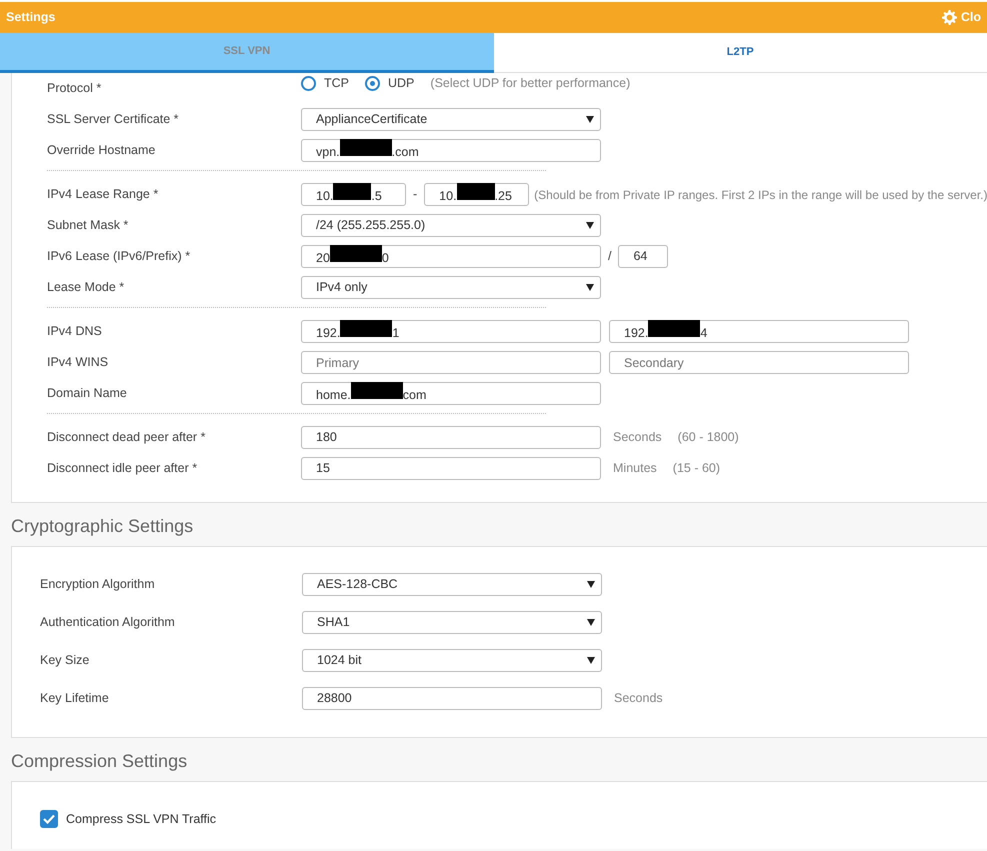 The height and width of the screenshot is (851, 987). What do you see at coordinates (452, 660) in the screenshot?
I see `select-dropdown: 1024 bit` at bounding box center [452, 660].